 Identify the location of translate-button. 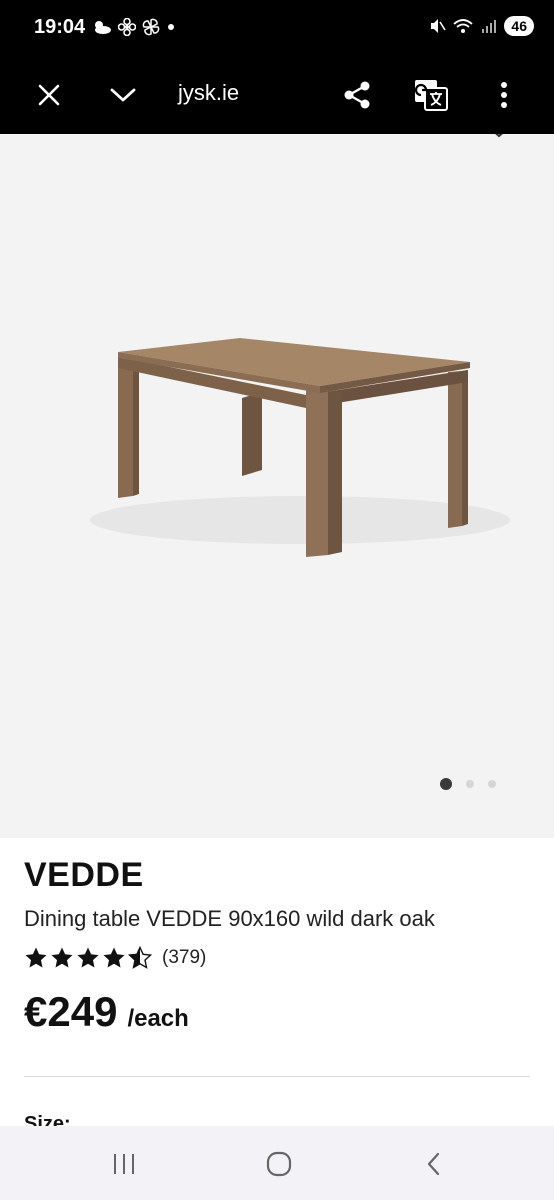
(431, 95).